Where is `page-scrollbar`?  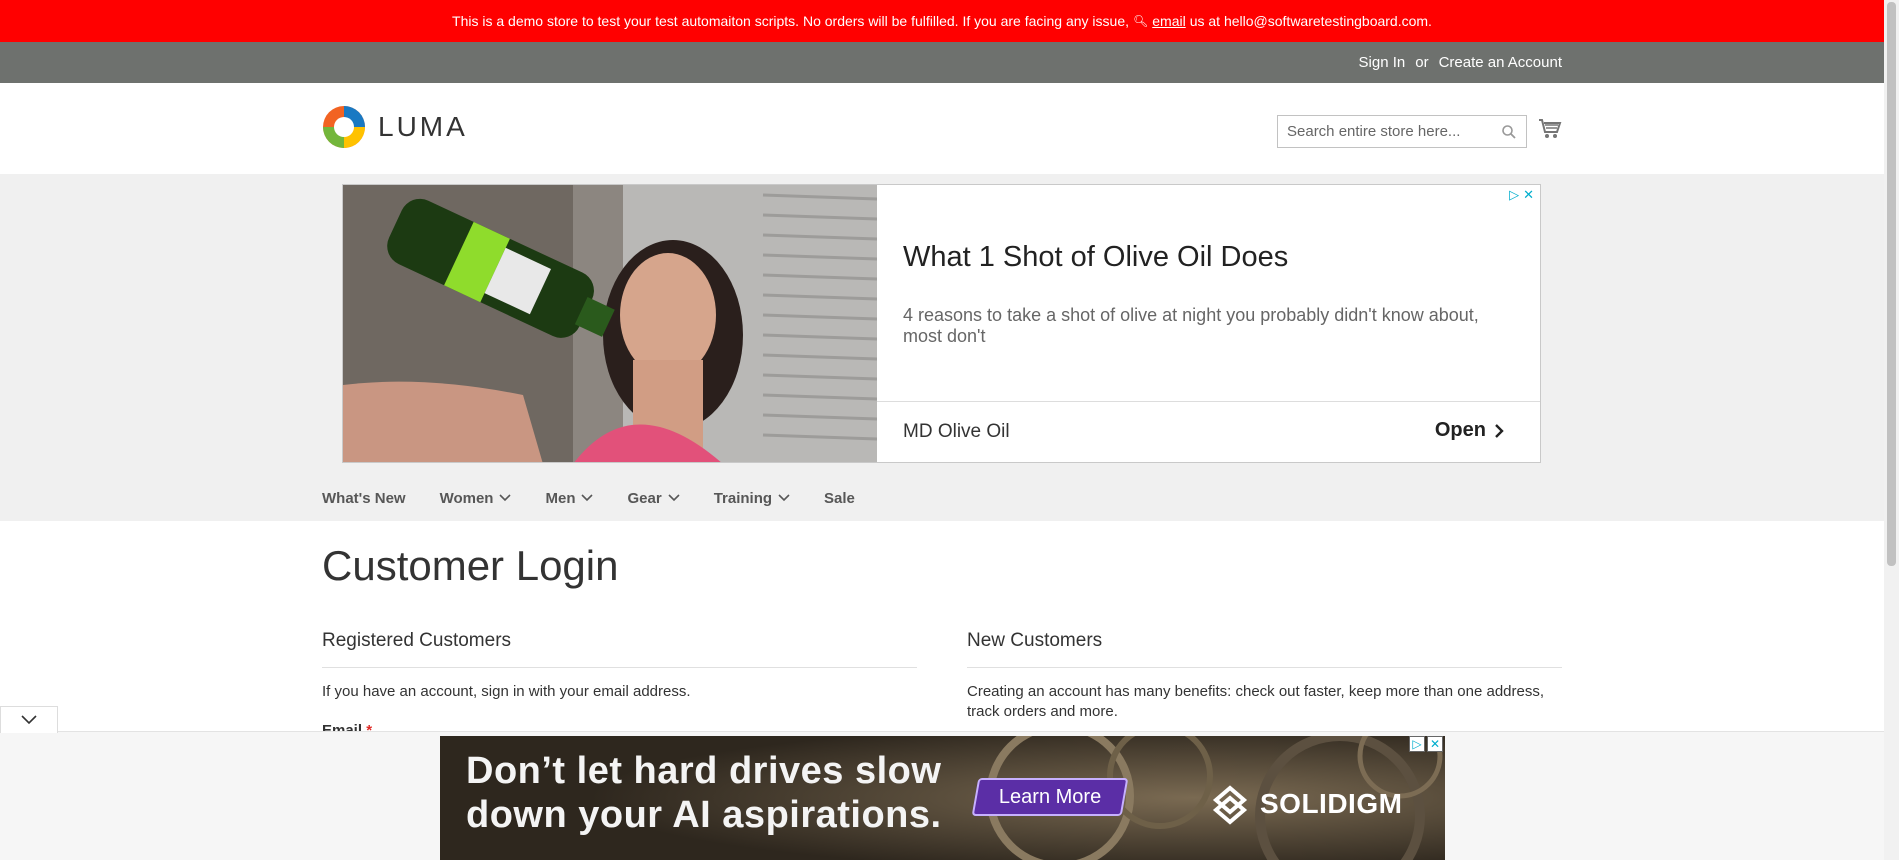
page-scrollbar is located at coordinates (1891, 430).